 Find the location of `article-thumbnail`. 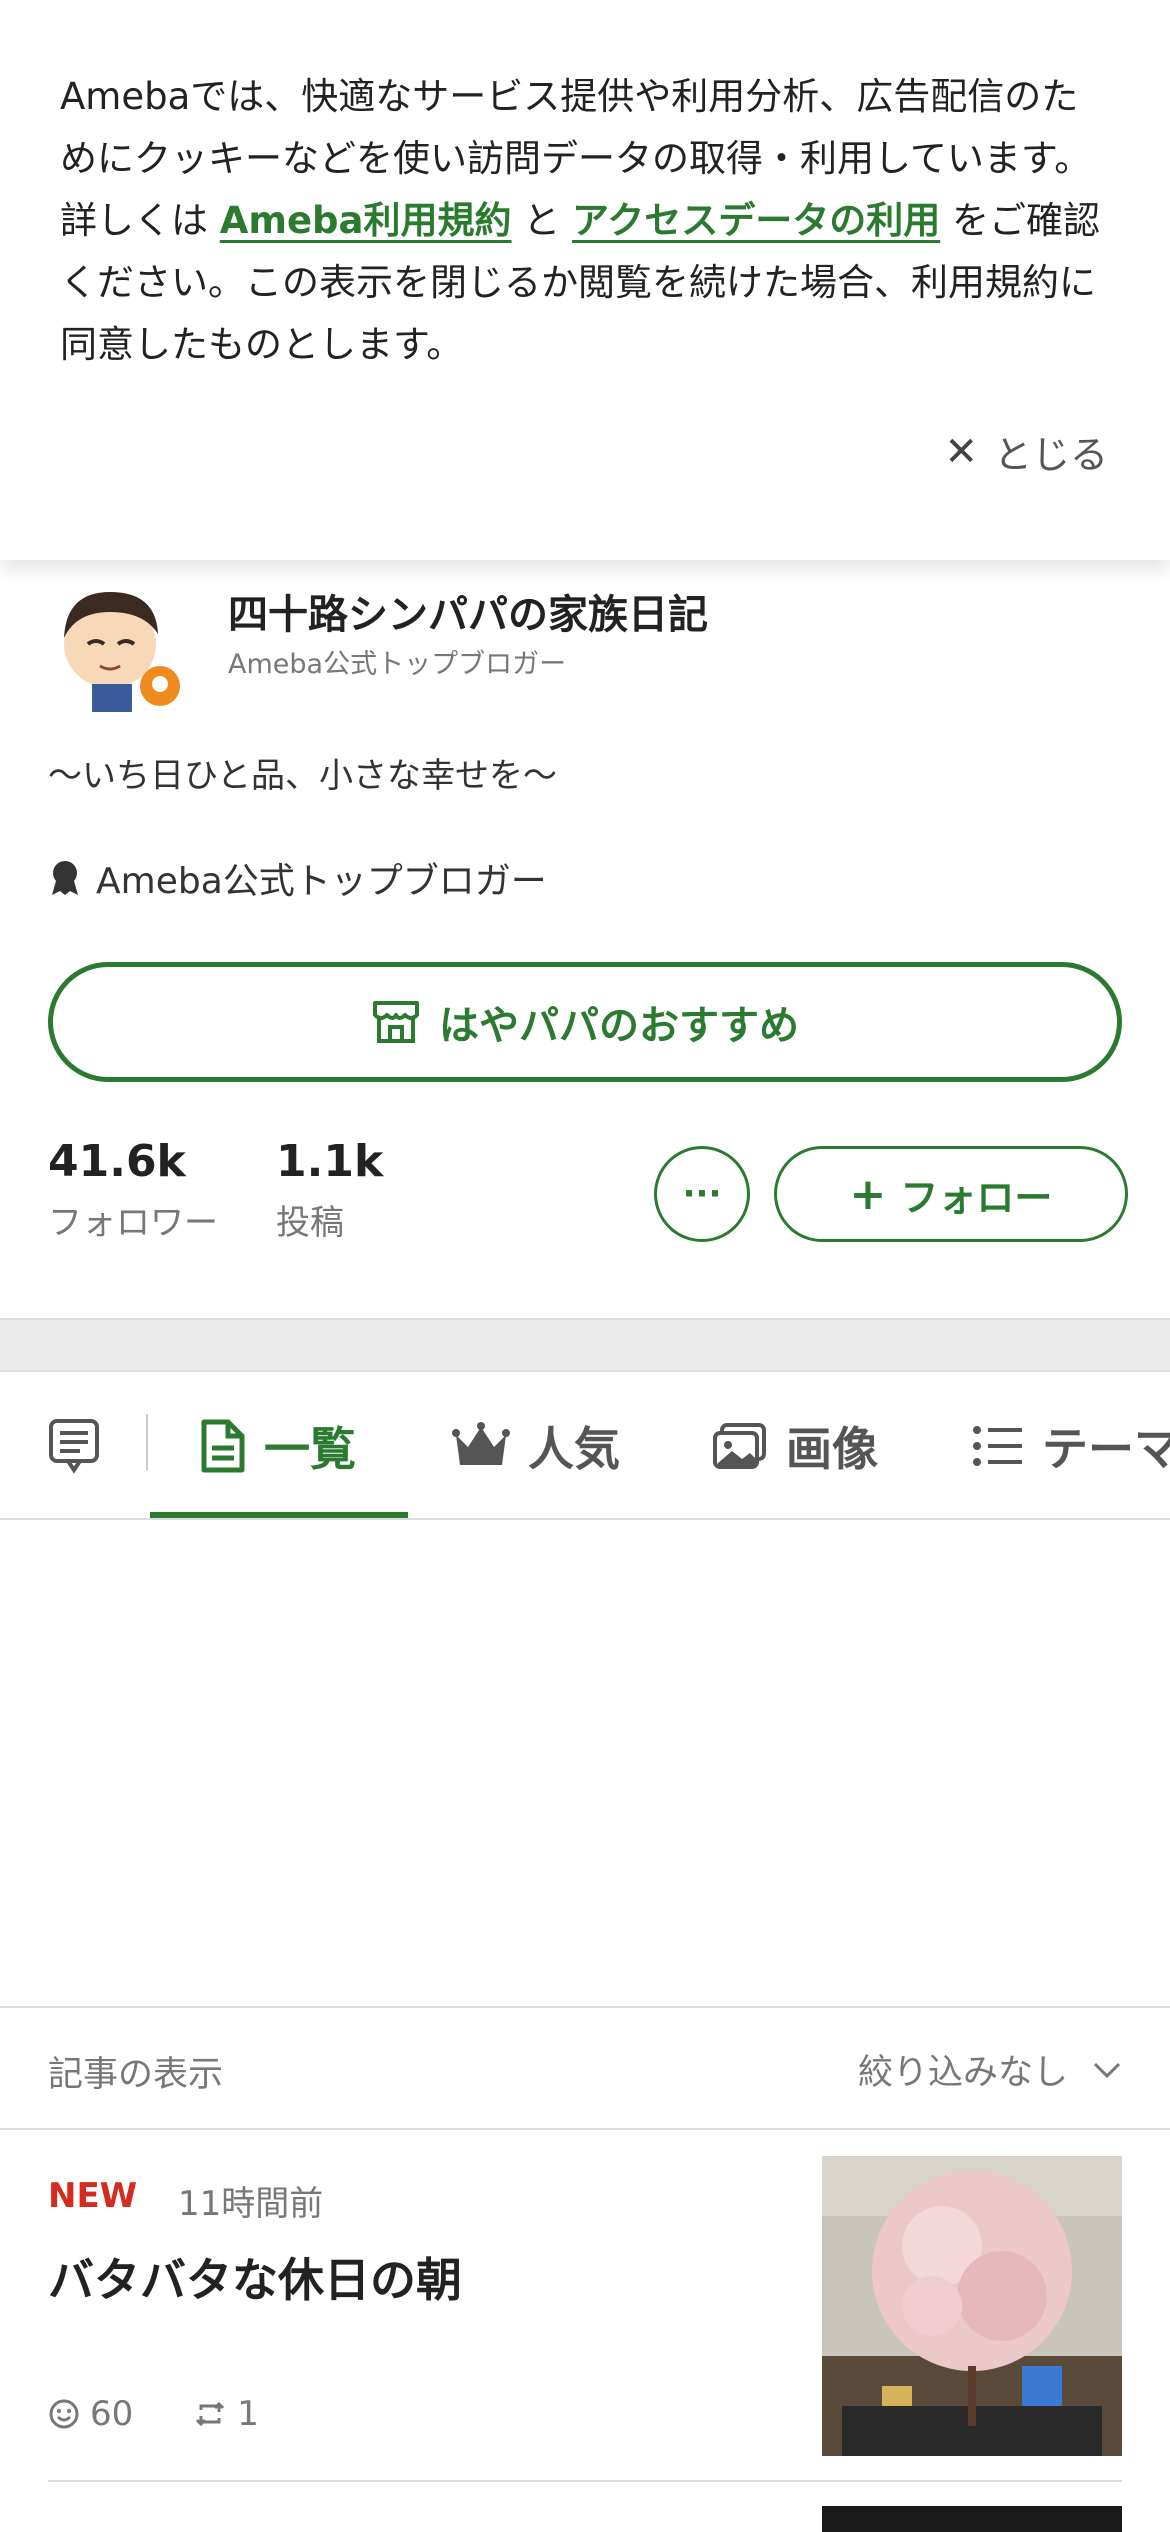

article-thumbnail is located at coordinates (972, 2306).